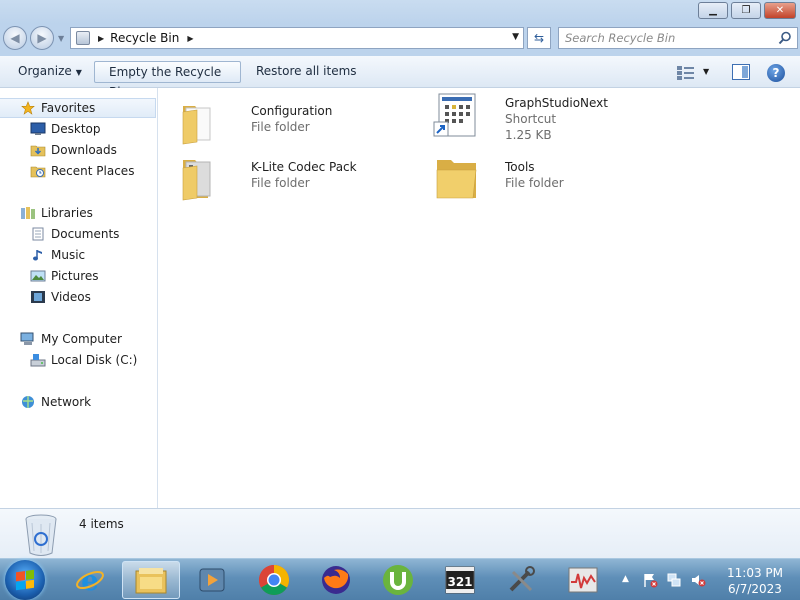 The image size is (800, 600). Describe the element at coordinates (37, 255) in the screenshot. I see `music-icon` at that location.